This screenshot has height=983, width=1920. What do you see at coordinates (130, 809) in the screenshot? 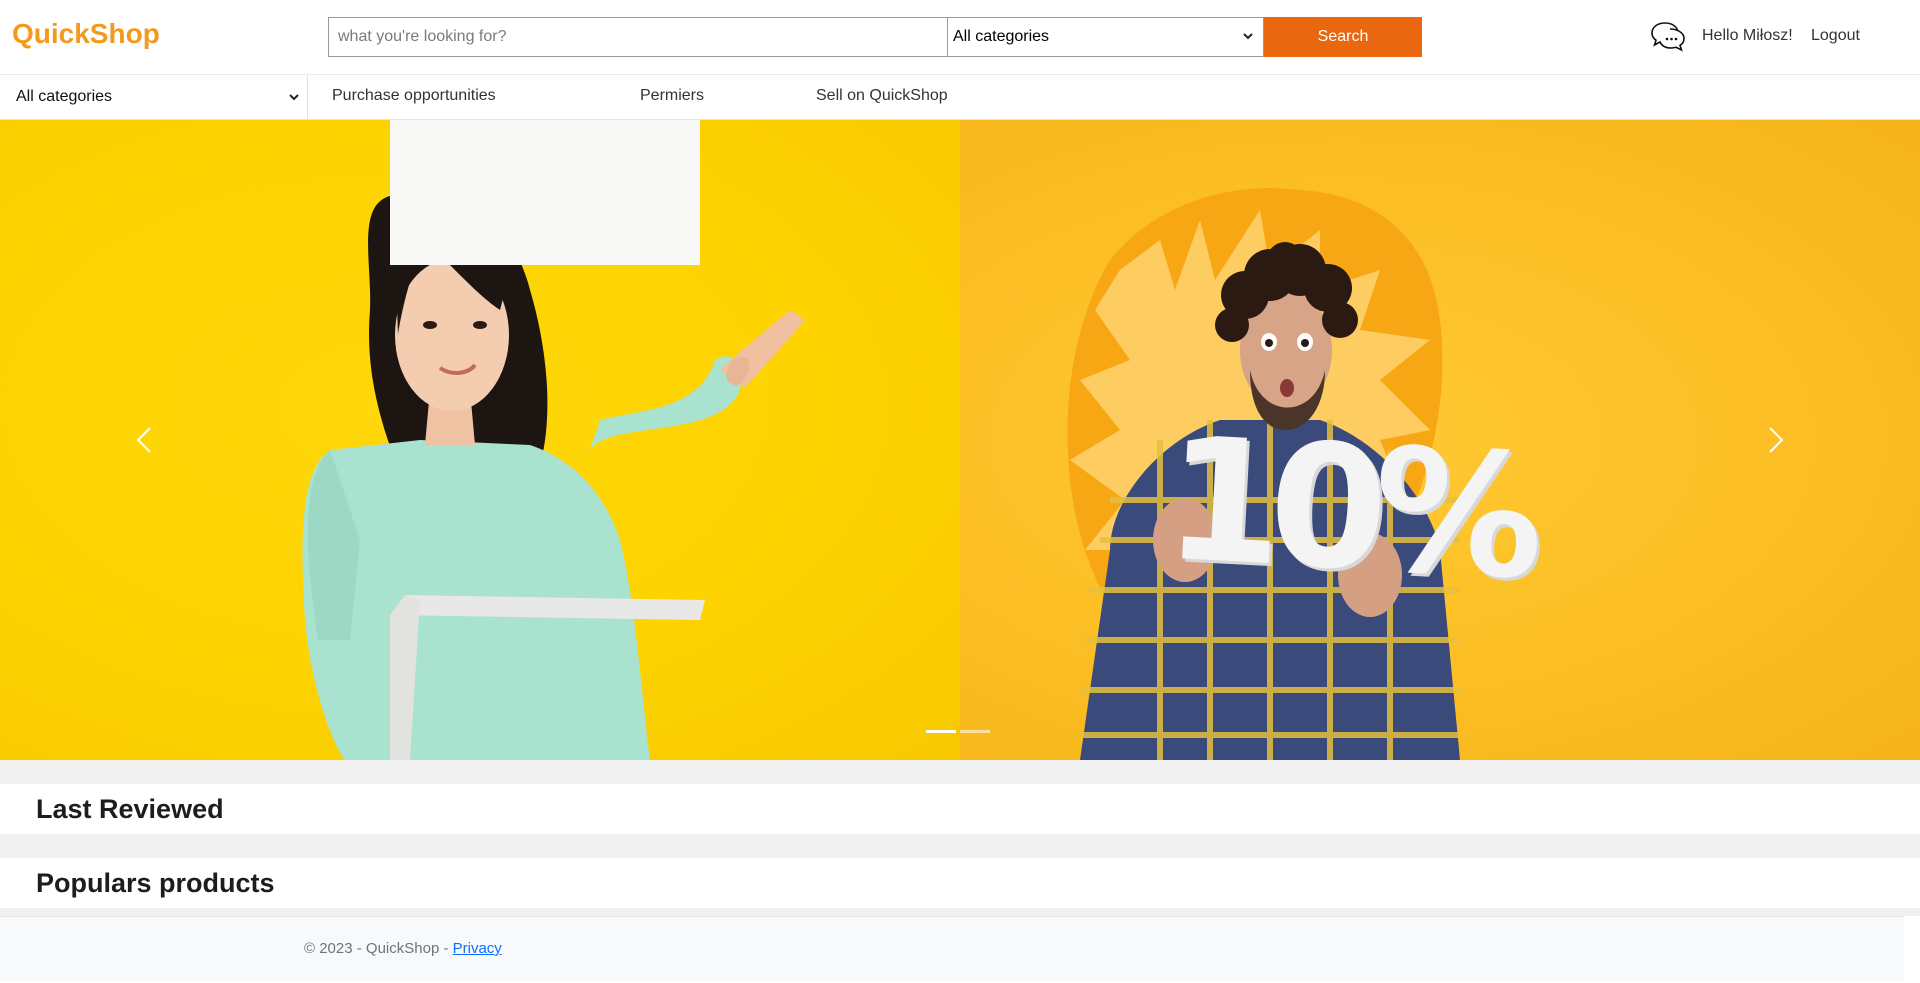
I see `last-reviewed-heading: Last Reviewed` at bounding box center [130, 809].